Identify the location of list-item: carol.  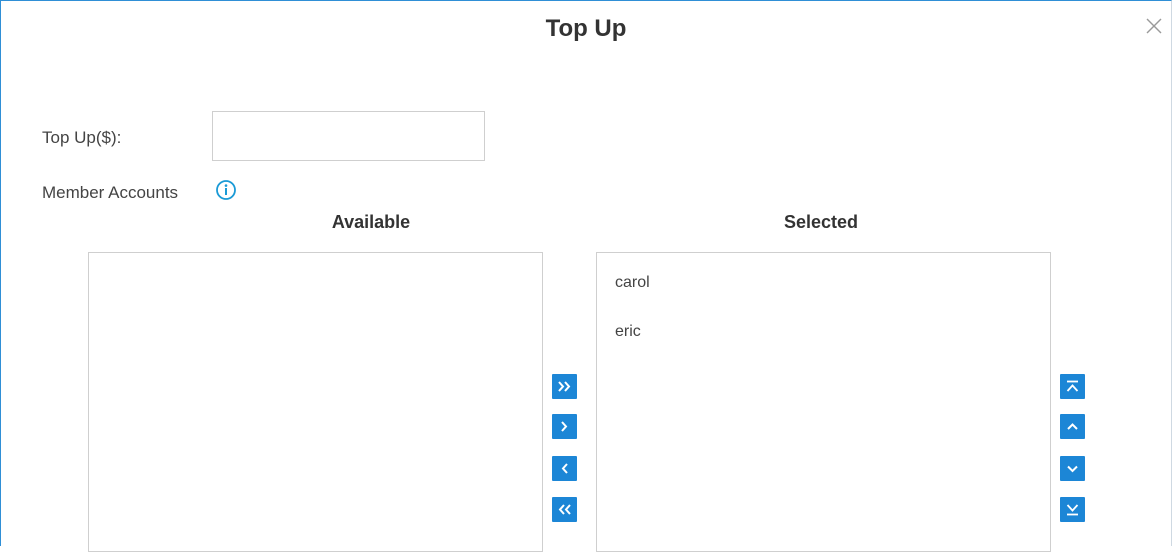
(632, 283).